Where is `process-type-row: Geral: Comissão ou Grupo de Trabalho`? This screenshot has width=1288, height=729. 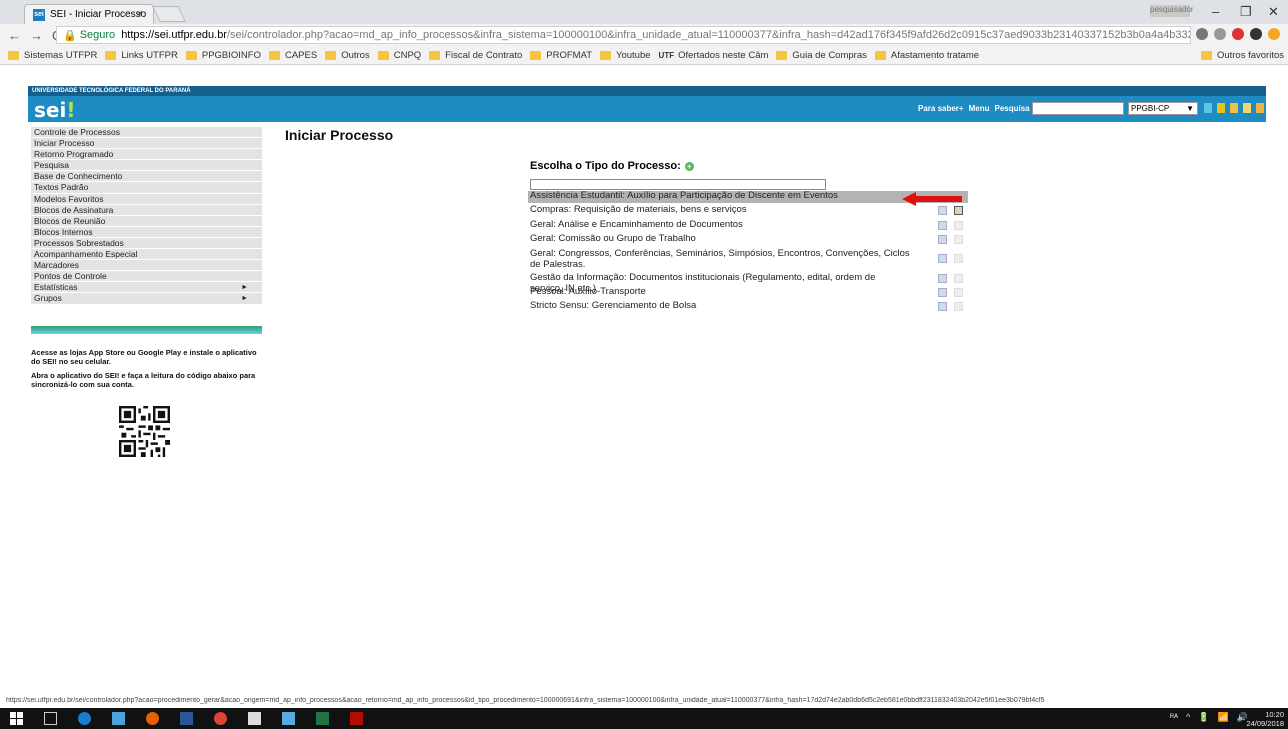 process-type-row: Geral: Comissão ou Grupo de Trabalho is located at coordinates (748, 239).